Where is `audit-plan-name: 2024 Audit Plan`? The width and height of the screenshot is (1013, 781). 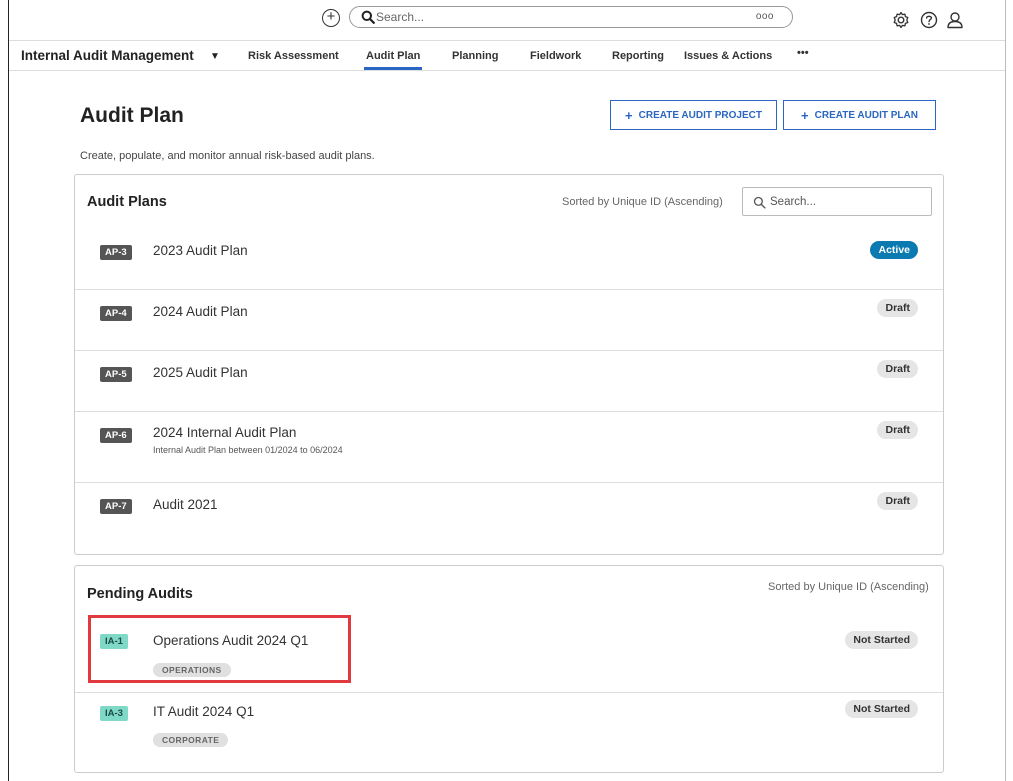 audit-plan-name: 2024 Audit Plan is located at coordinates (200, 311).